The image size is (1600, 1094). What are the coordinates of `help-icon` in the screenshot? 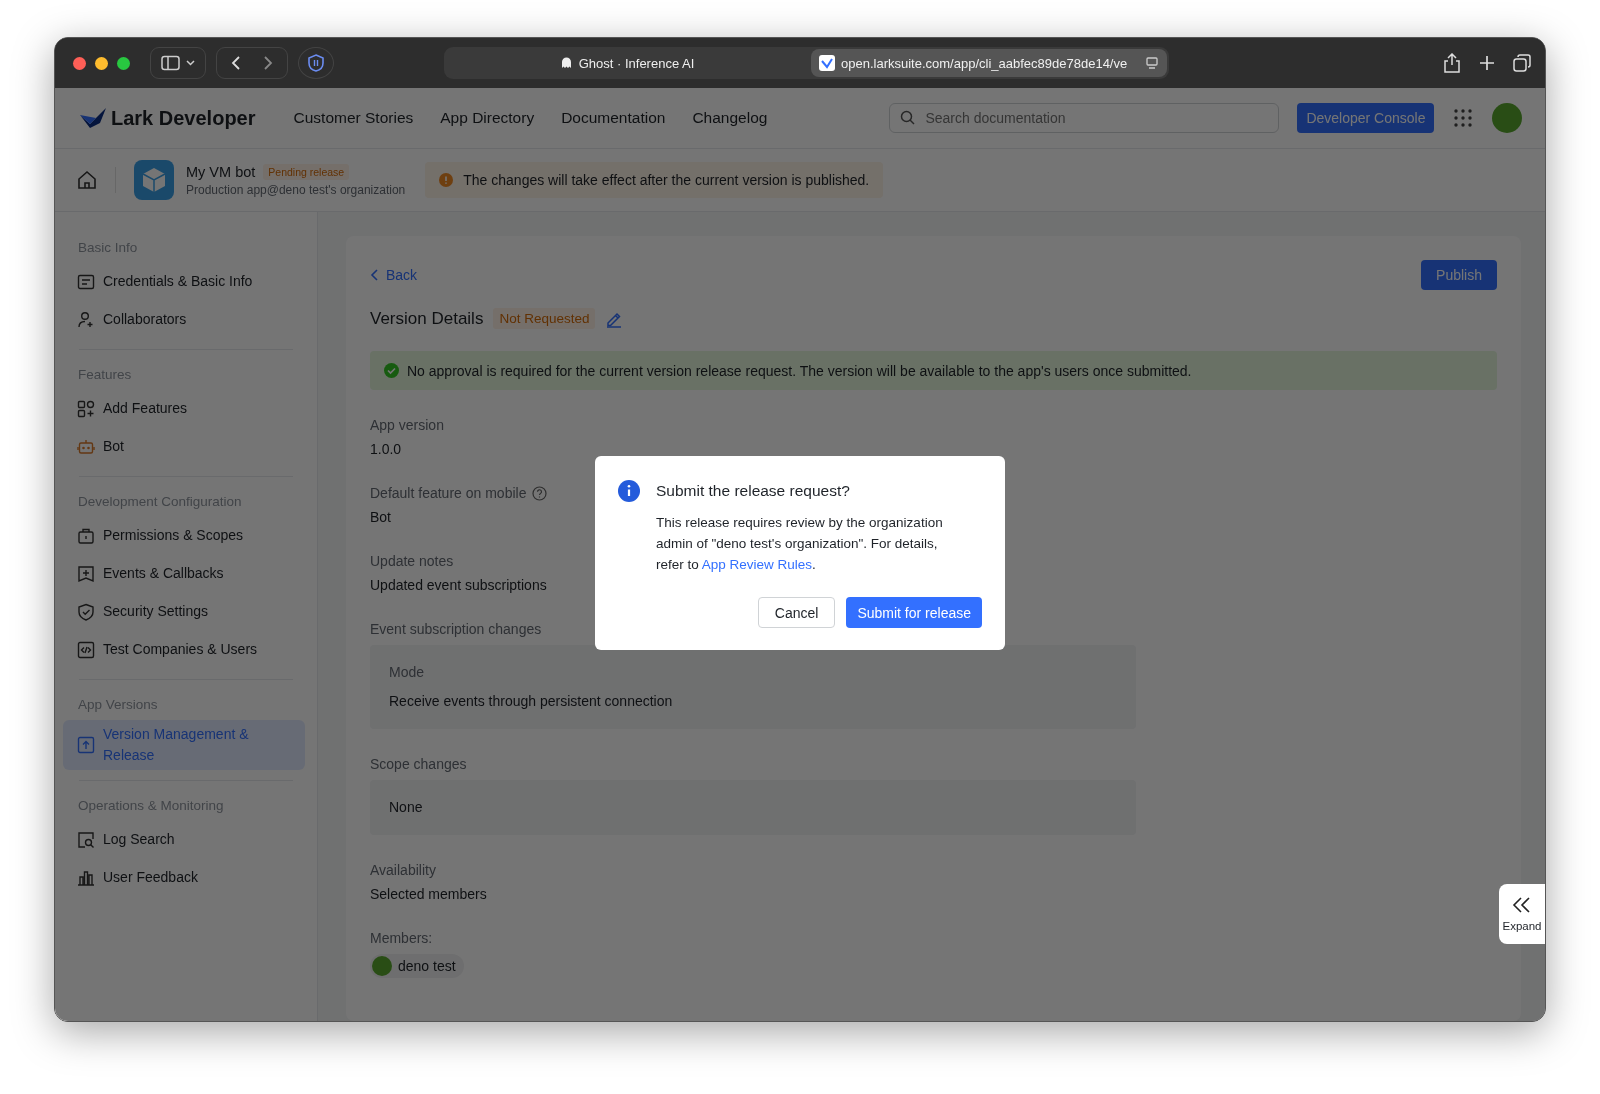 It's located at (540, 493).